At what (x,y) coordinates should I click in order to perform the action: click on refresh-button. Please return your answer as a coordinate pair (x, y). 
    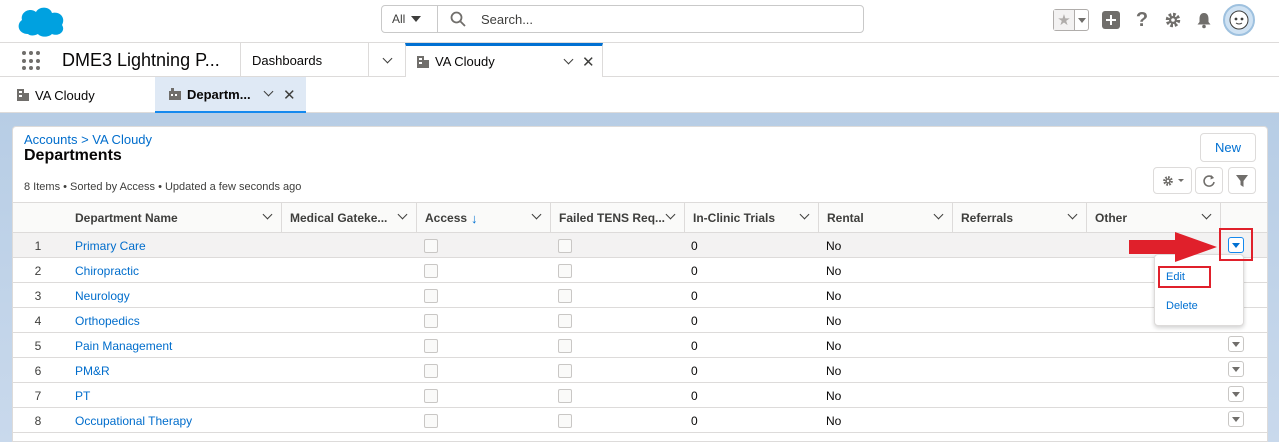
    Looking at the image, I should click on (1209, 180).